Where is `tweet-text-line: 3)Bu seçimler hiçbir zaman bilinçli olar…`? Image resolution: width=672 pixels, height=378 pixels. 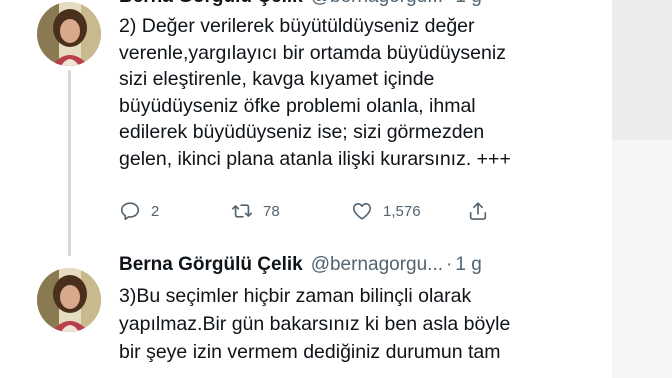
tweet-text-line: 3)Bu seçimler hiçbir zaman bilinçli olar… is located at coordinates (295, 296).